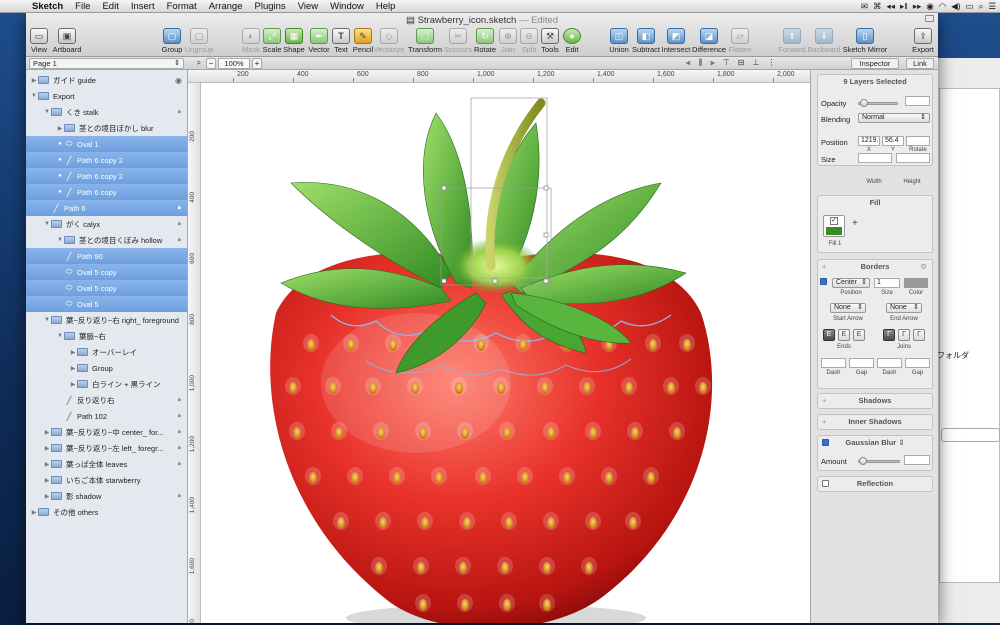 The height and width of the screenshot is (625, 1000). What do you see at coordinates (755, 63) in the screenshot?
I see `align-bottom-icon: ⊥` at bounding box center [755, 63].